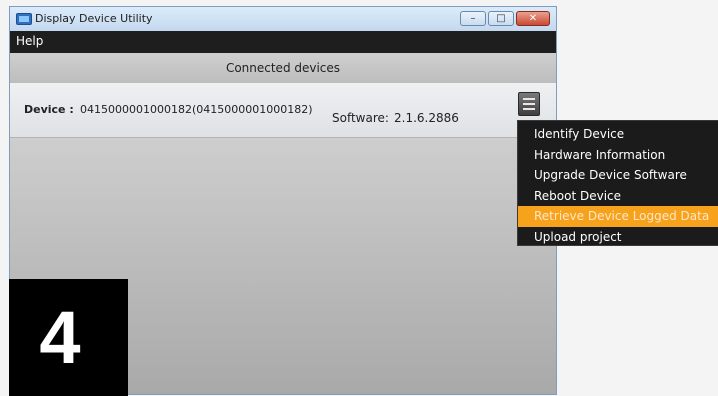 This screenshot has width=718, height=396. Describe the element at coordinates (473, 18) in the screenshot. I see `minimize-button: –` at that location.